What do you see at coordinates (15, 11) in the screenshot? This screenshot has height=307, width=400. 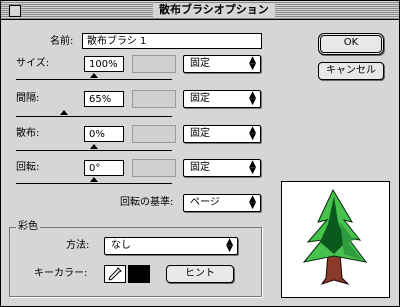 I see `close-box` at bounding box center [15, 11].